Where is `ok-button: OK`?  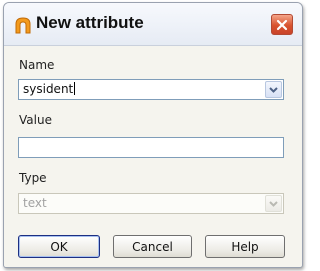 ok-button: OK is located at coordinates (59, 246).